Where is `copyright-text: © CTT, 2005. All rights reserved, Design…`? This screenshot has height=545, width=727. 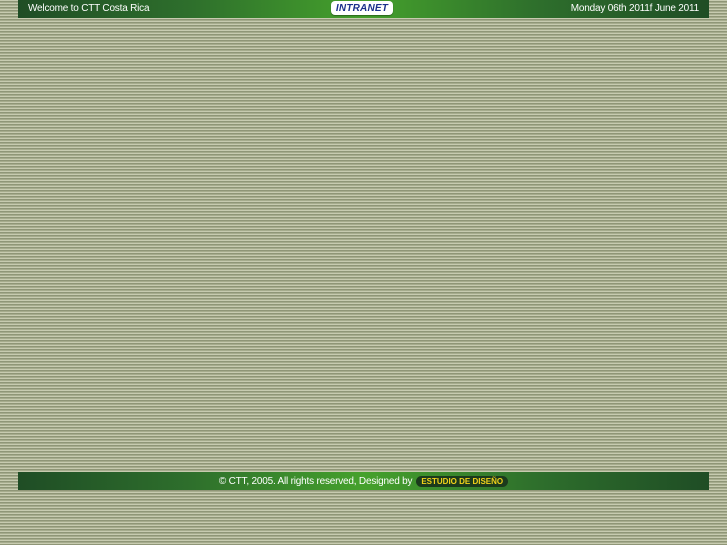
copyright-text: © CTT, 2005. All rights reserved, Design… is located at coordinates (315, 481).